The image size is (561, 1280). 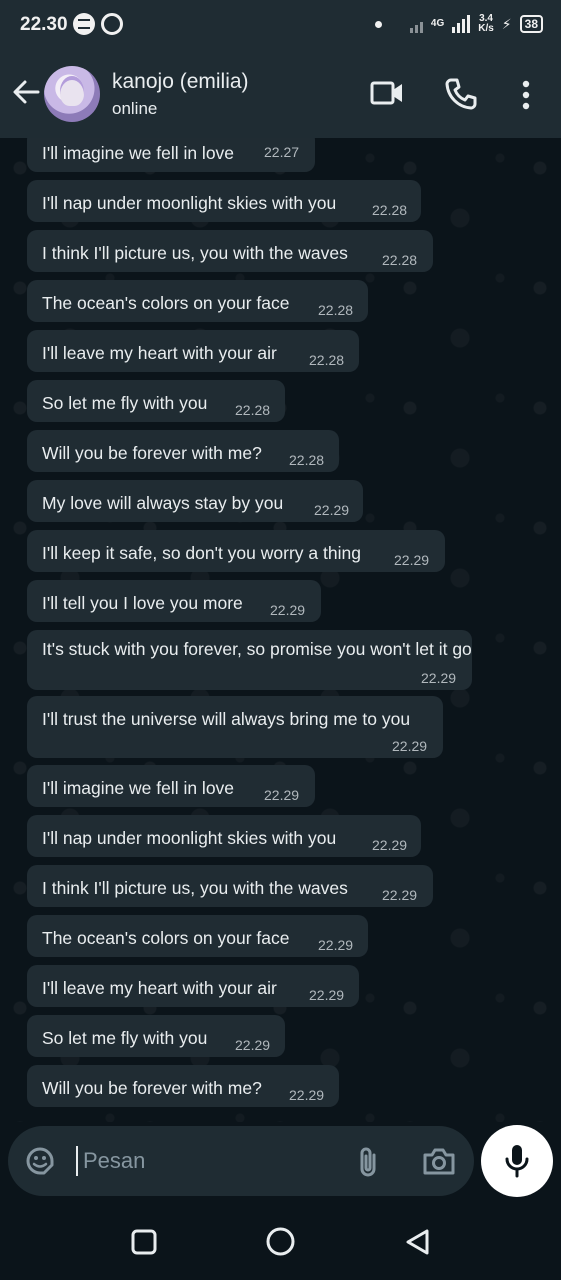 What do you see at coordinates (84, 24) in the screenshot?
I see `spotify-icon` at bounding box center [84, 24].